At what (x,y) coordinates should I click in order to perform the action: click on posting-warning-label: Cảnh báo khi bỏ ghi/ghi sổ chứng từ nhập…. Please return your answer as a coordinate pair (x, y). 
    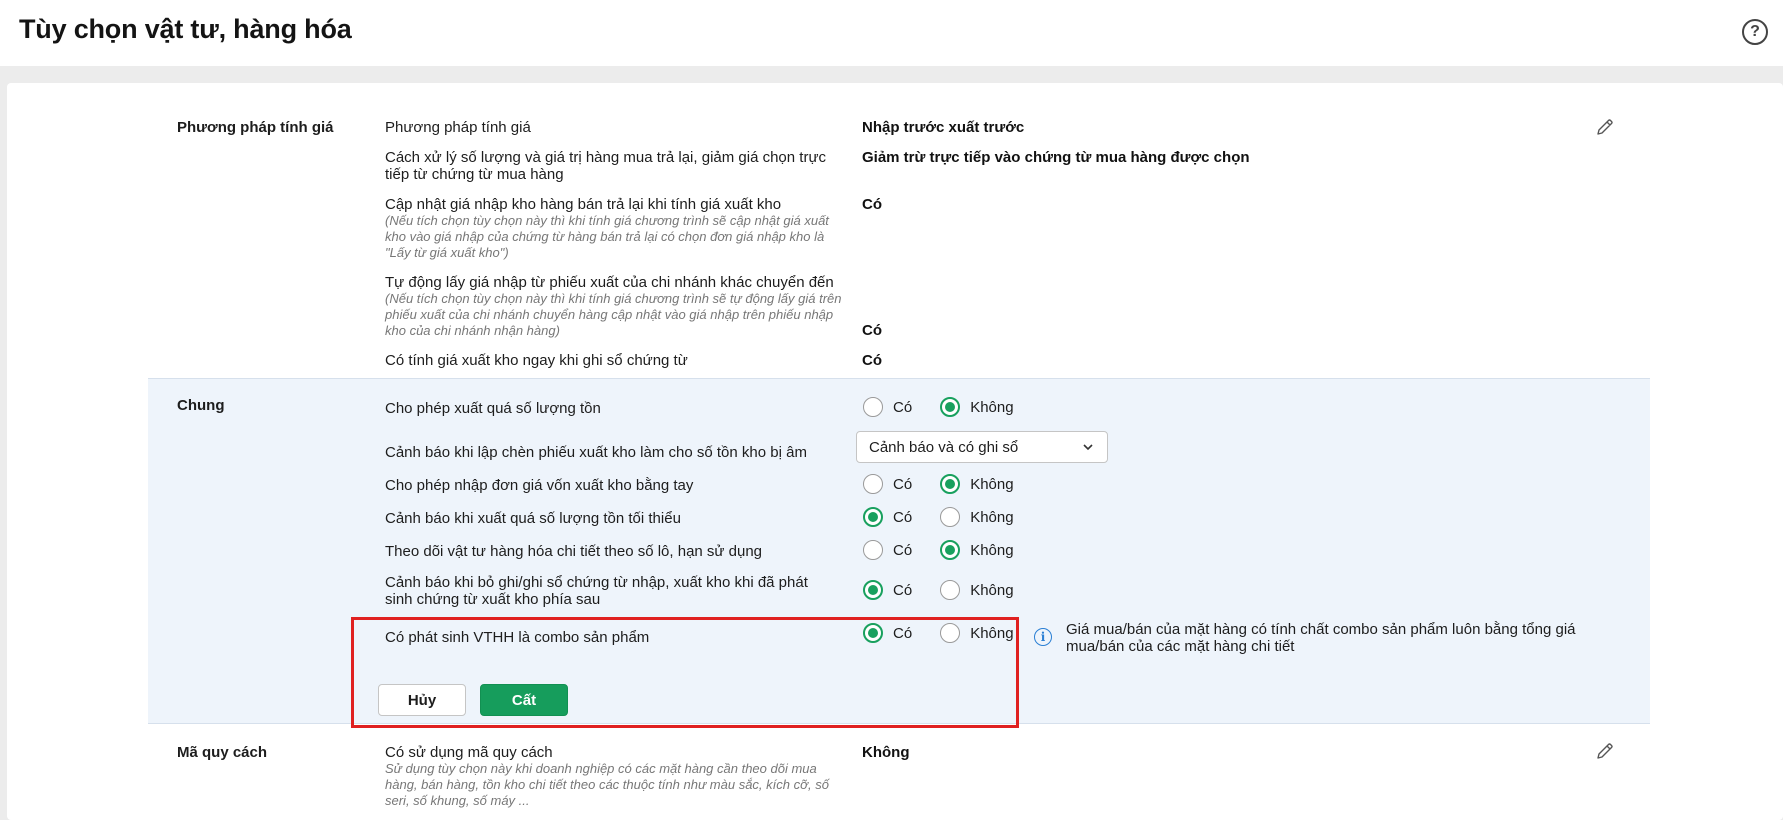
    Looking at the image, I should click on (596, 591).